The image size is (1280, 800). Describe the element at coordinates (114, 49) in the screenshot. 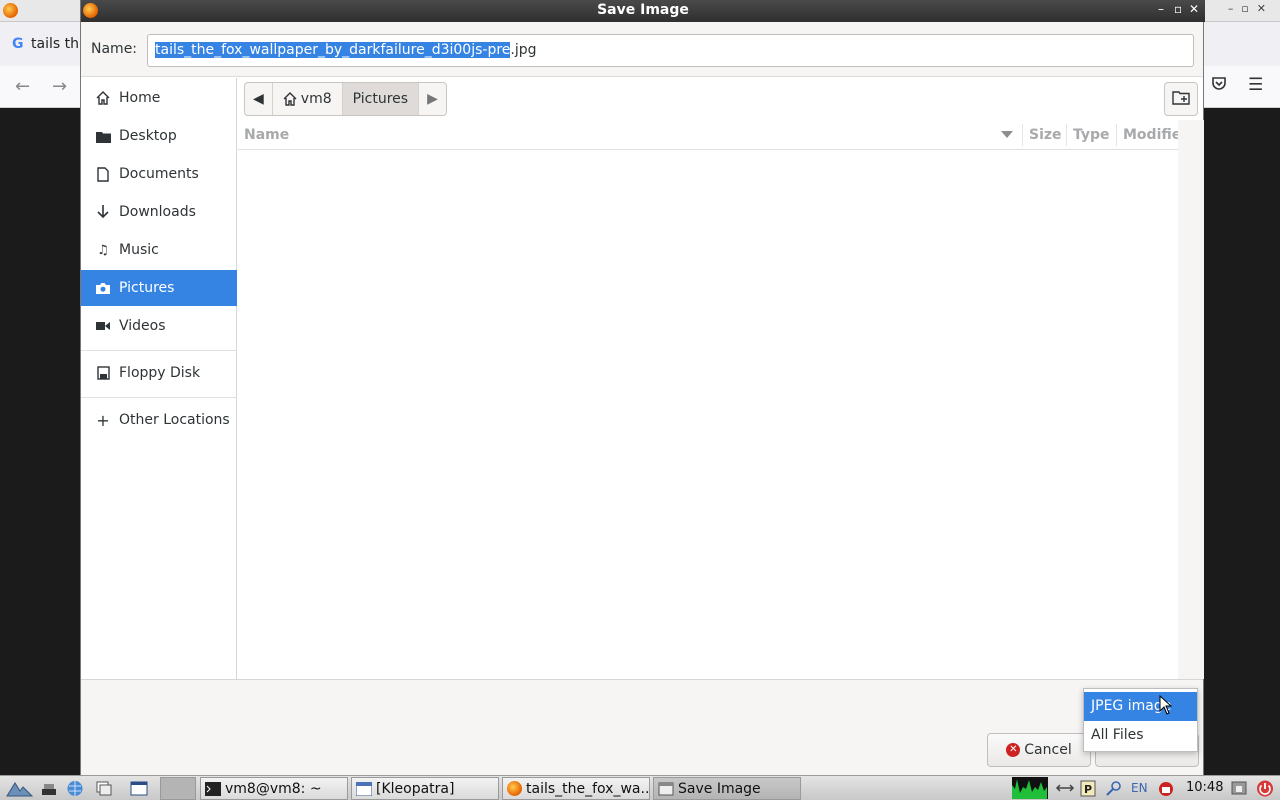

I see `name-label: Name:` at that location.